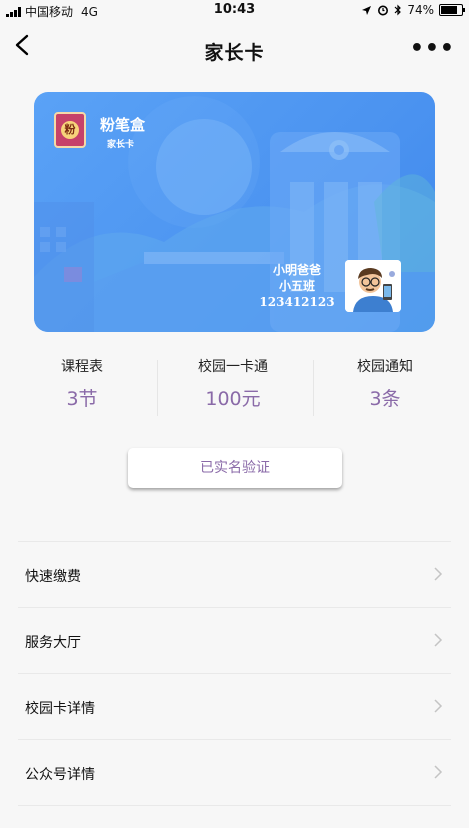 This screenshot has height=828, width=469. What do you see at coordinates (82, 383) in the screenshot?
I see `stat-schedule: 课程表 3节` at bounding box center [82, 383].